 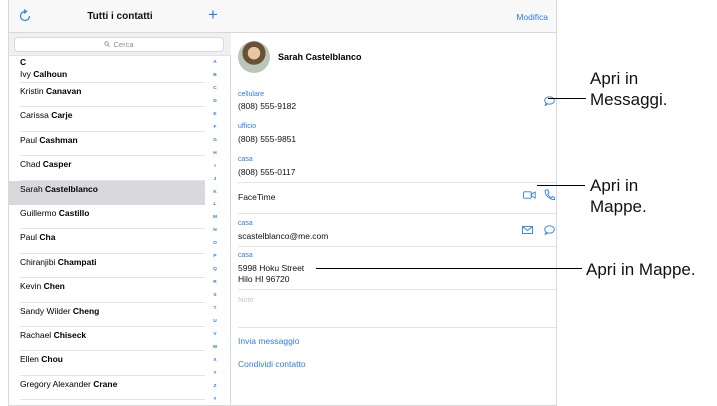 I want to click on callout-line-messages, so click(x=567, y=98).